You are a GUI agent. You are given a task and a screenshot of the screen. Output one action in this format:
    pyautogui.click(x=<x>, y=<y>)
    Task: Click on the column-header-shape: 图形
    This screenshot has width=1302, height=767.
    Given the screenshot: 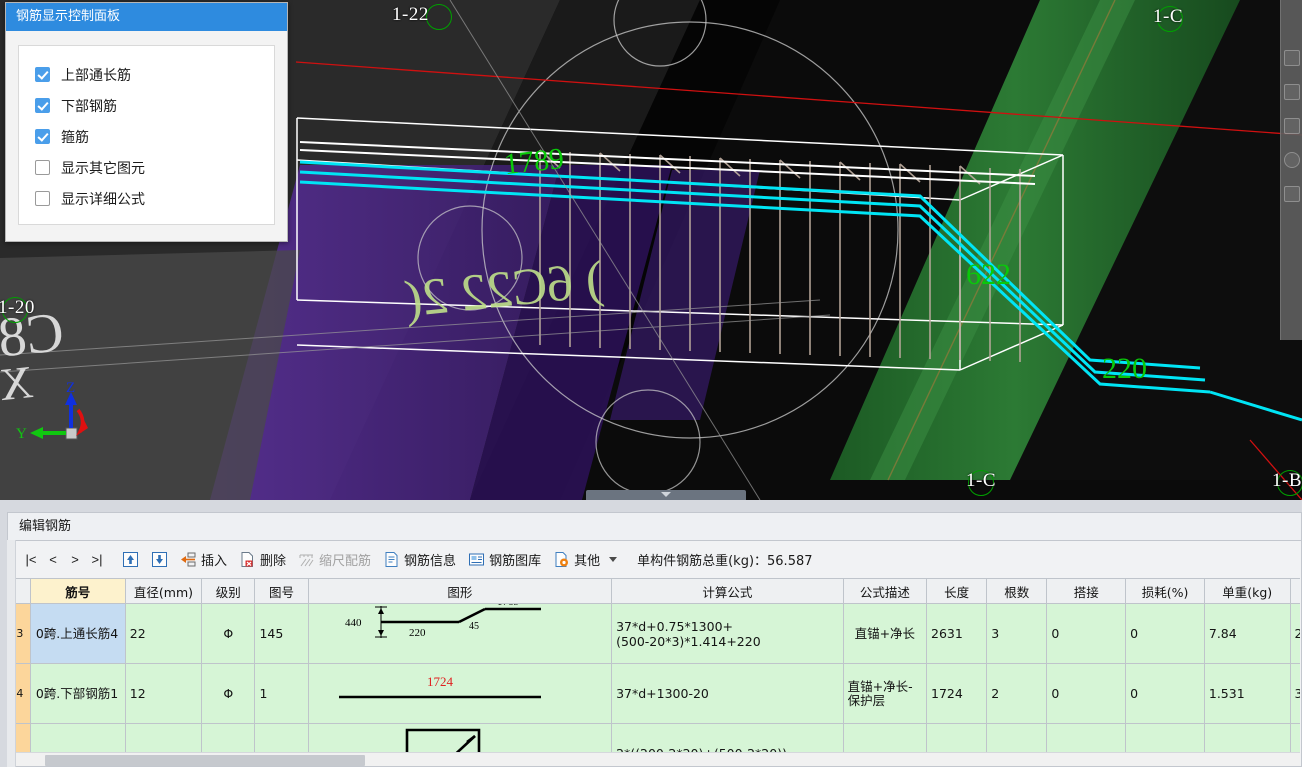 What is the action you would take?
    pyautogui.click(x=460, y=591)
    